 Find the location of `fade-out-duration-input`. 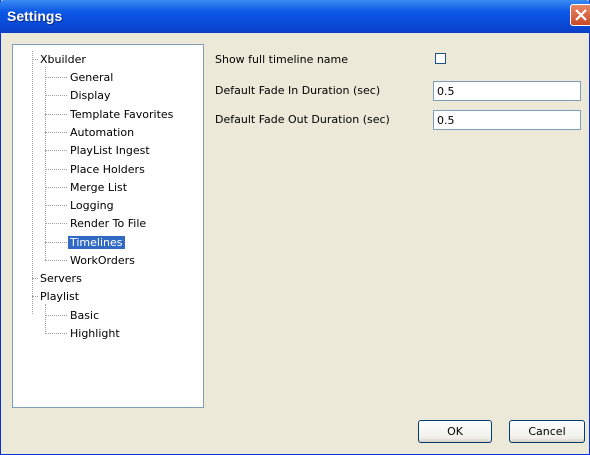

fade-out-duration-input is located at coordinates (507, 120).